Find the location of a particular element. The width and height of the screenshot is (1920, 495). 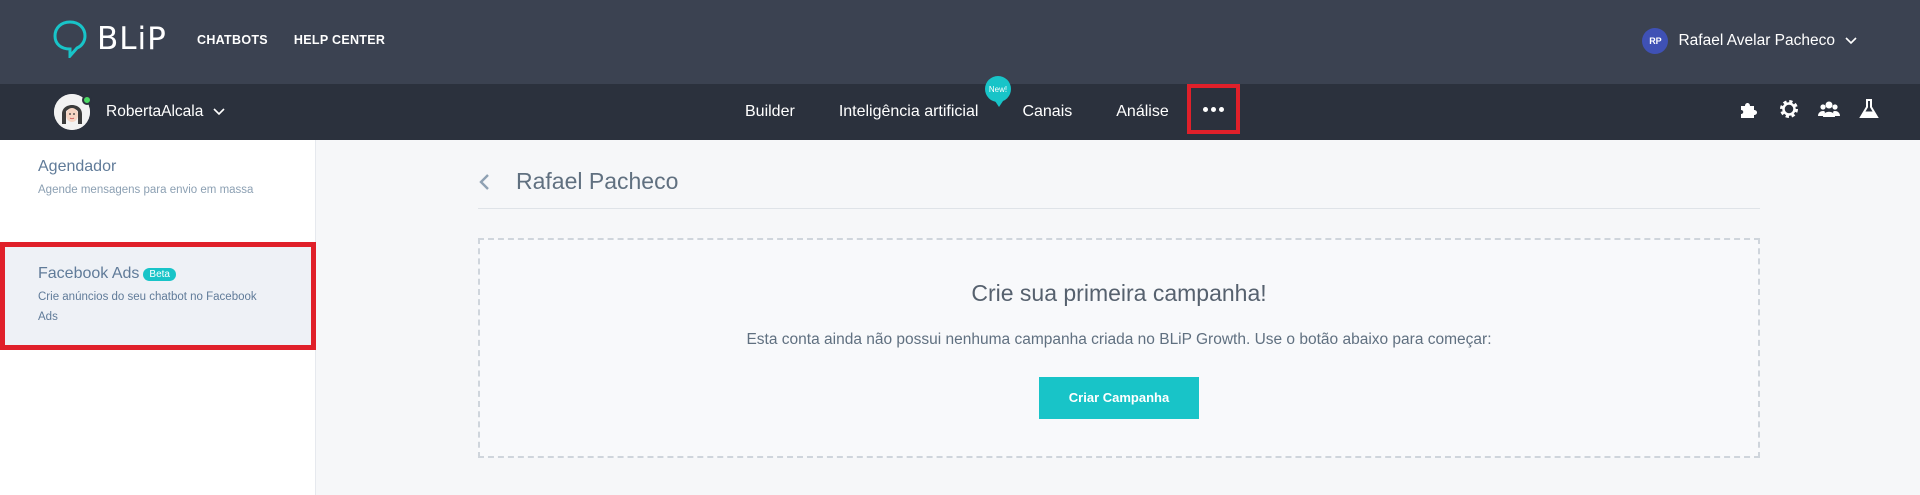

nav-help-center: HELP CENTER is located at coordinates (339, 40).